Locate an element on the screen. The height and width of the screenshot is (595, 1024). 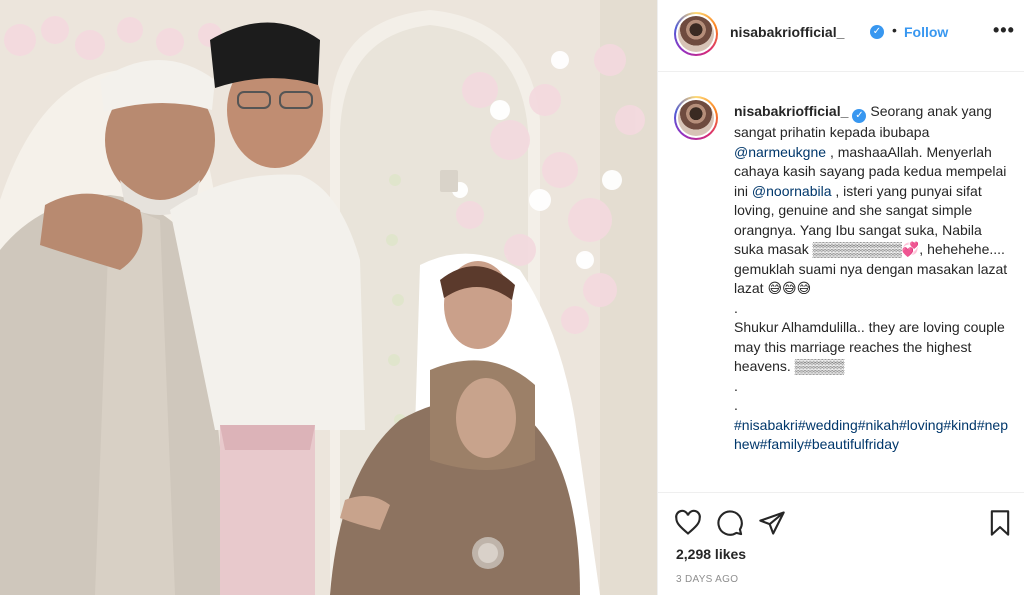
more-options-icon: ••• is located at coordinates (1004, 30).